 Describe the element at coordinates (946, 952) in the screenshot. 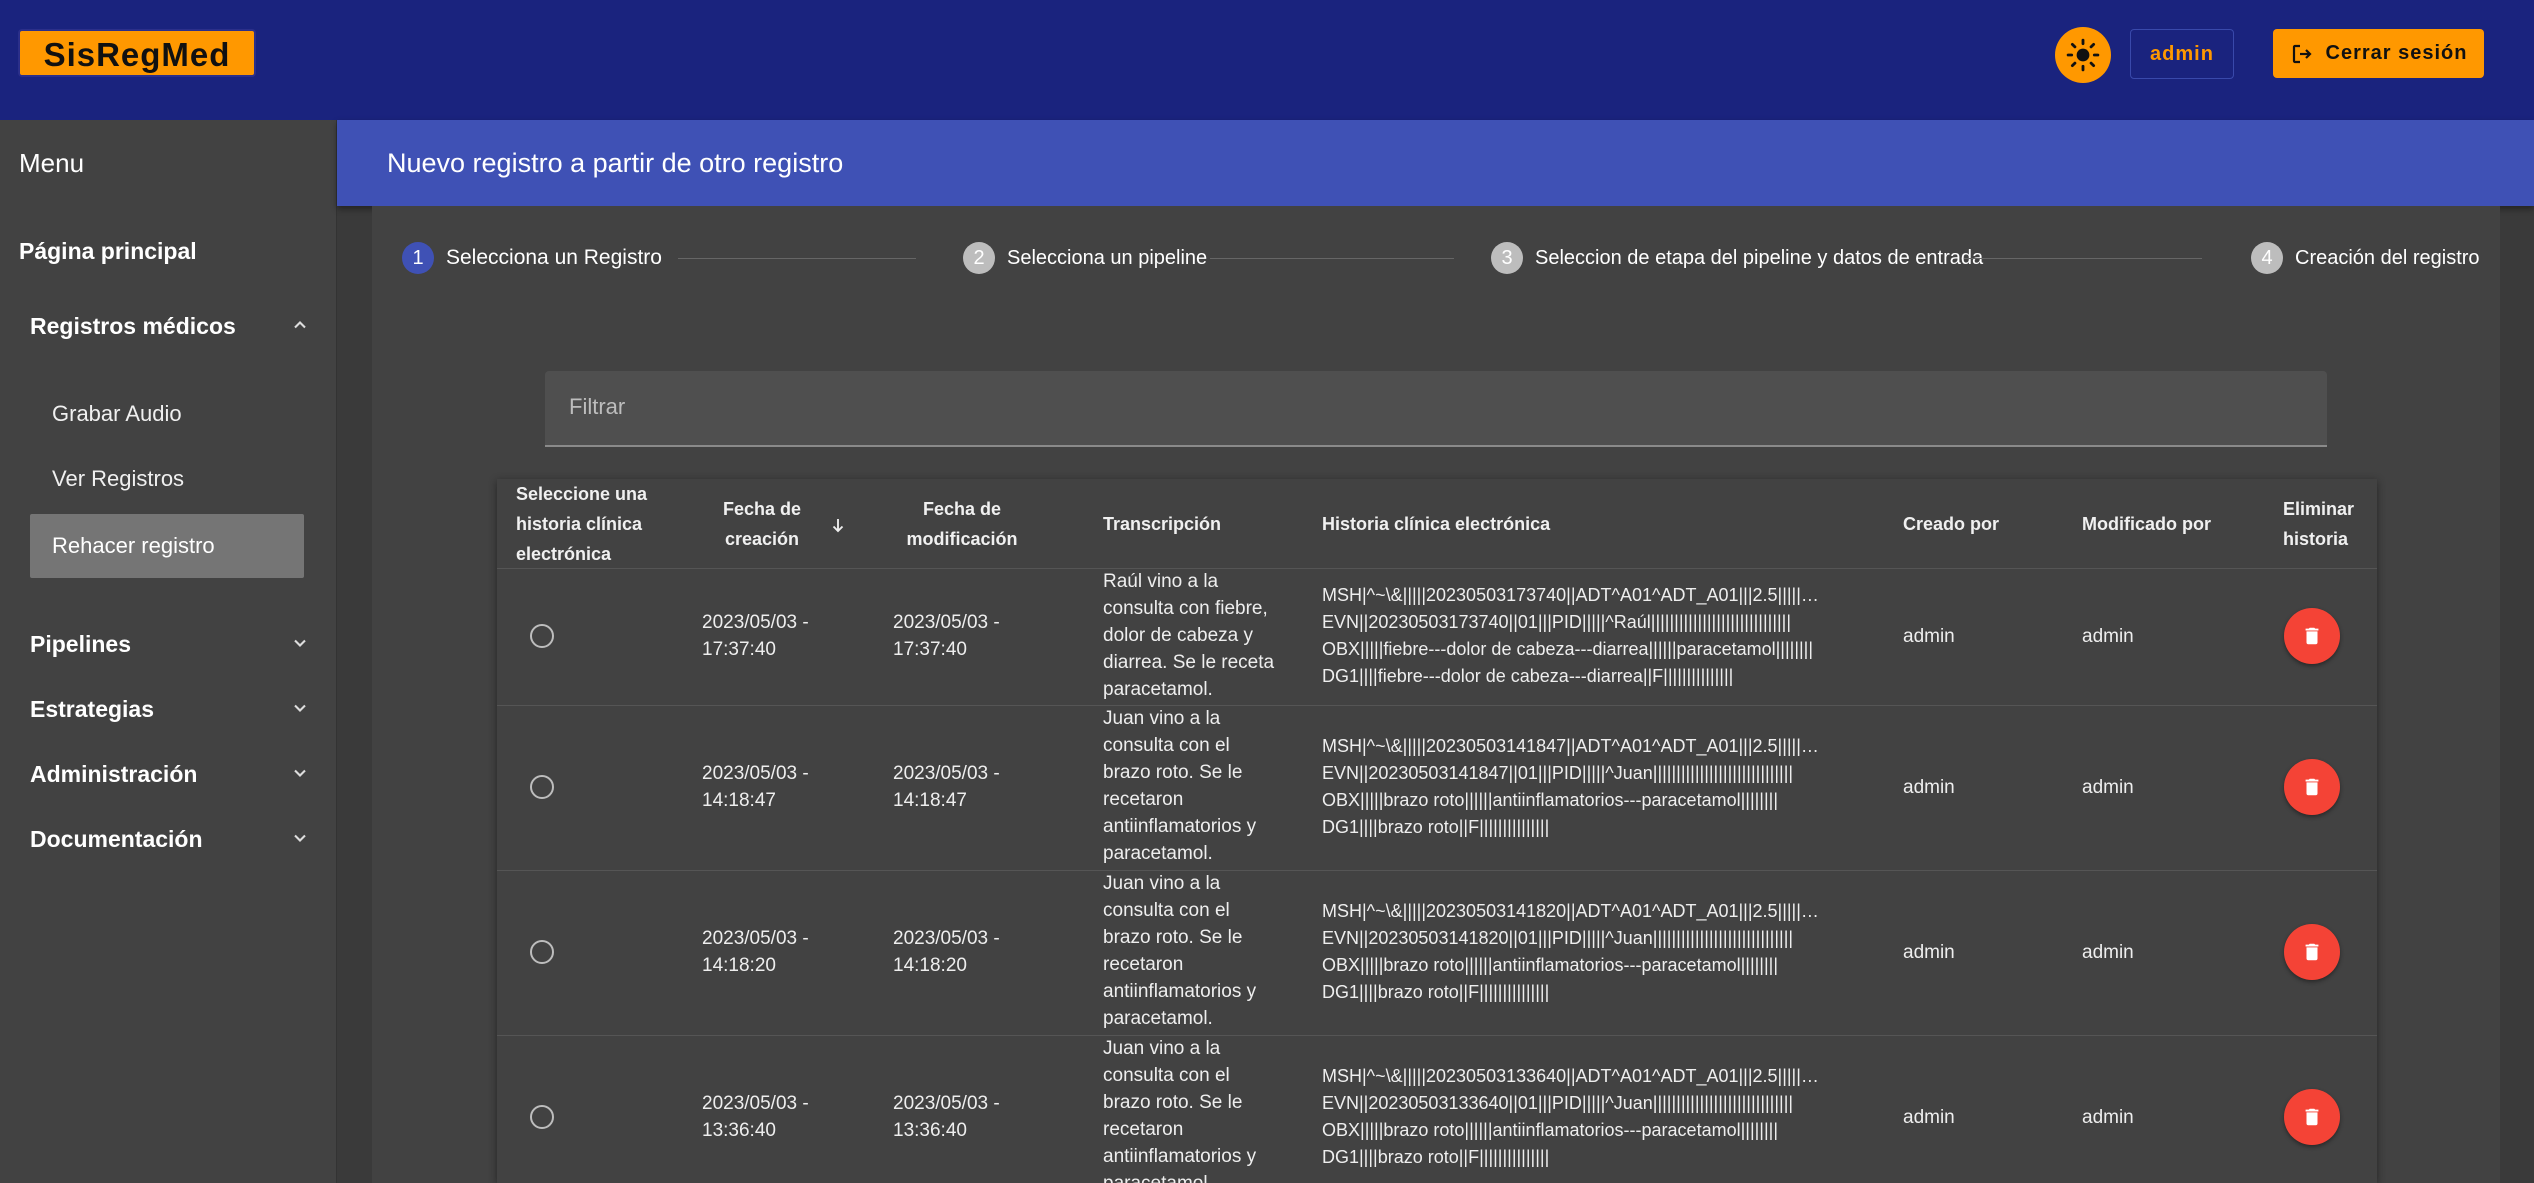

I see `row-modified-date: 2023/05/03 - 14:18:20` at that location.